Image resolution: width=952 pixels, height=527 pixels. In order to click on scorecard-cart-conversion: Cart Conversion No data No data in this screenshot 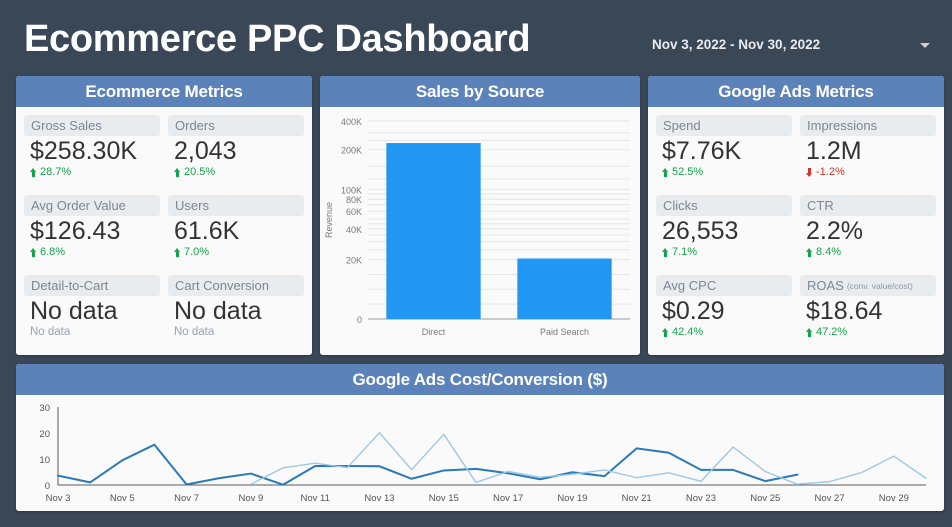, I will do `click(236, 315)`.